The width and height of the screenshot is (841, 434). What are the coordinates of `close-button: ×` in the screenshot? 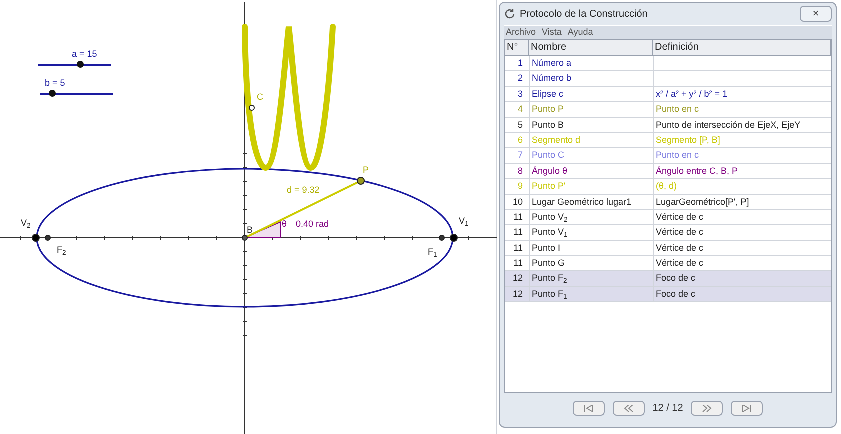 It's located at (816, 14).